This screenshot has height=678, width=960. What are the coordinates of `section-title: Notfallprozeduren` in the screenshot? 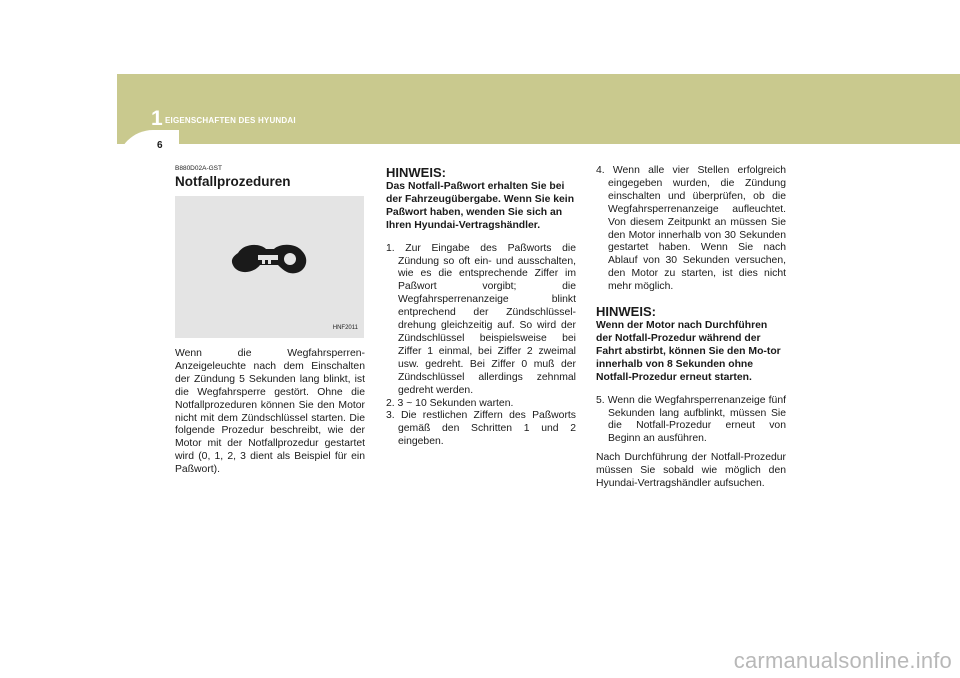 It's located at (233, 181).